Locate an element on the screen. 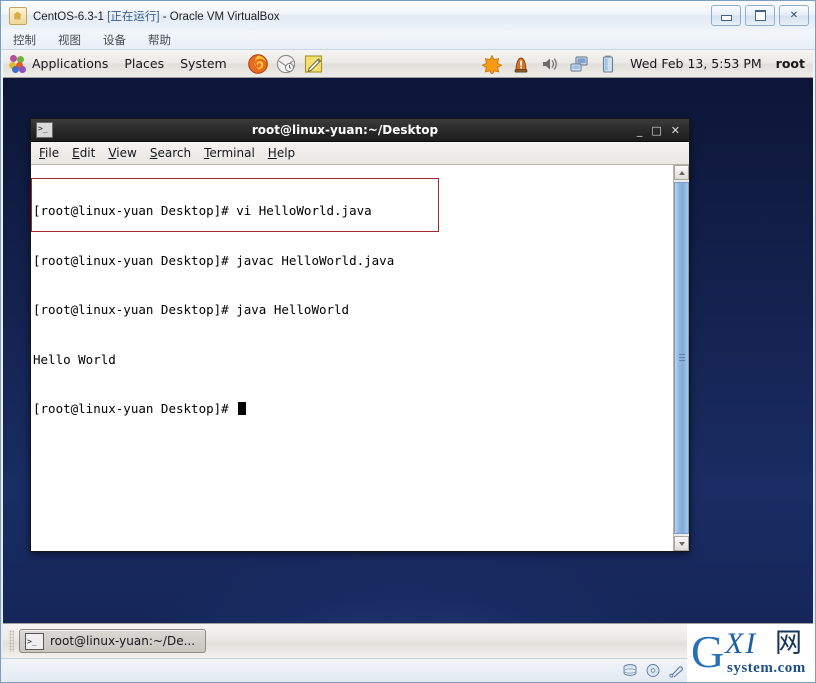  terminal-prompt: [root@linux-yuan Desktop]# is located at coordinates (135, 408).